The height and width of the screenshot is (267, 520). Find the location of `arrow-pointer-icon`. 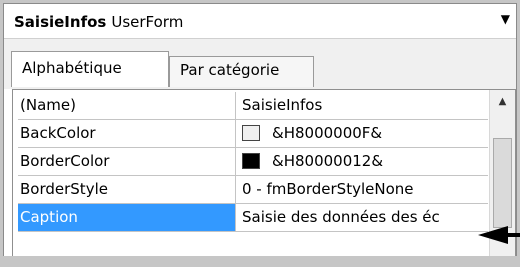

arrow-pointer-icon is located at coordinates (493, 235).